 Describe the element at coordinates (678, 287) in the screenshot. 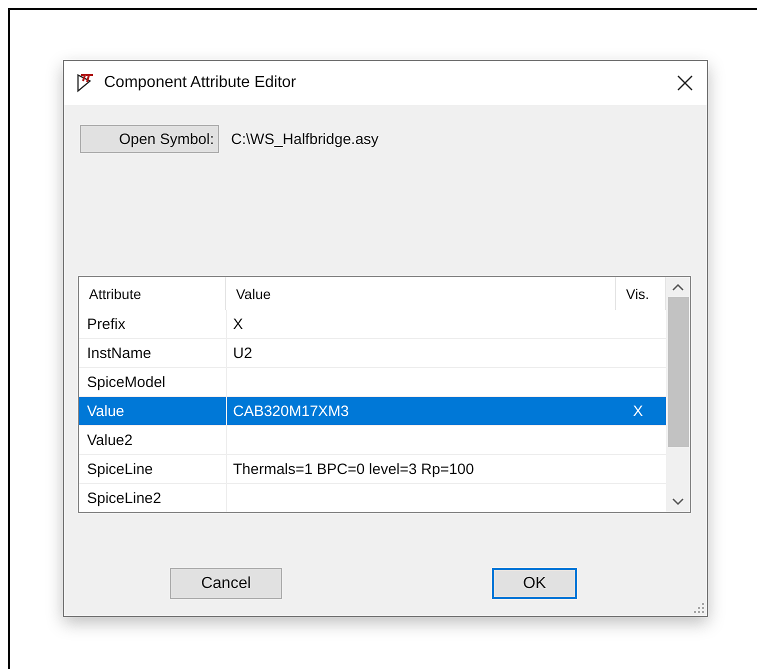

I see `scroll-up-icon` at that location.